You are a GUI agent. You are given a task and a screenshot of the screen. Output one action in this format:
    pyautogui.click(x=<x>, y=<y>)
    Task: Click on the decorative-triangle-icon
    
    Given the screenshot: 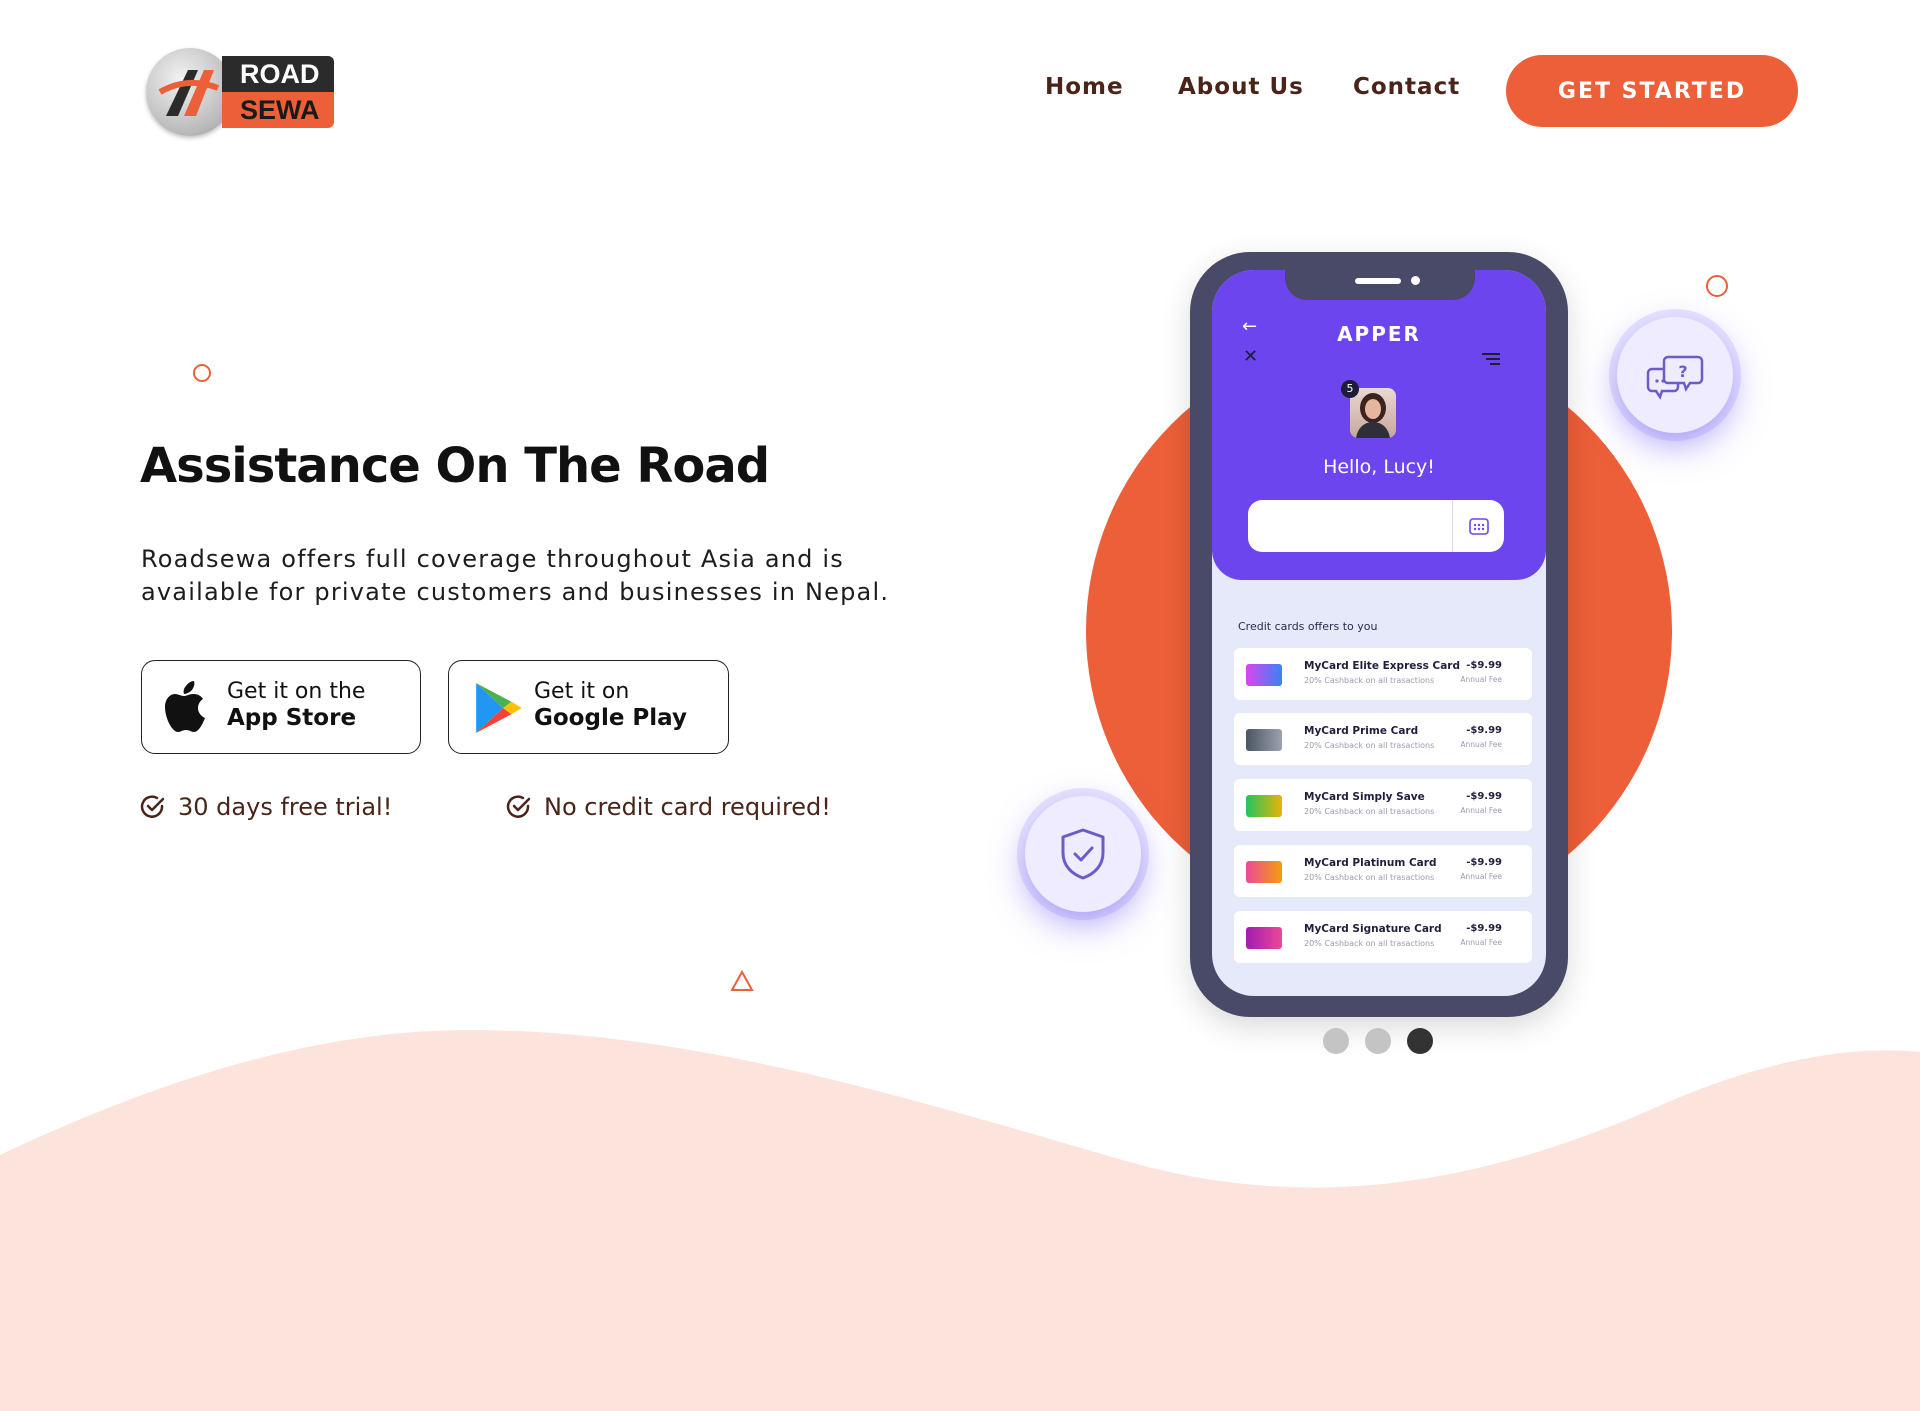 What is the action you would take?
    pyautogui.click(x=742, y=980)
    